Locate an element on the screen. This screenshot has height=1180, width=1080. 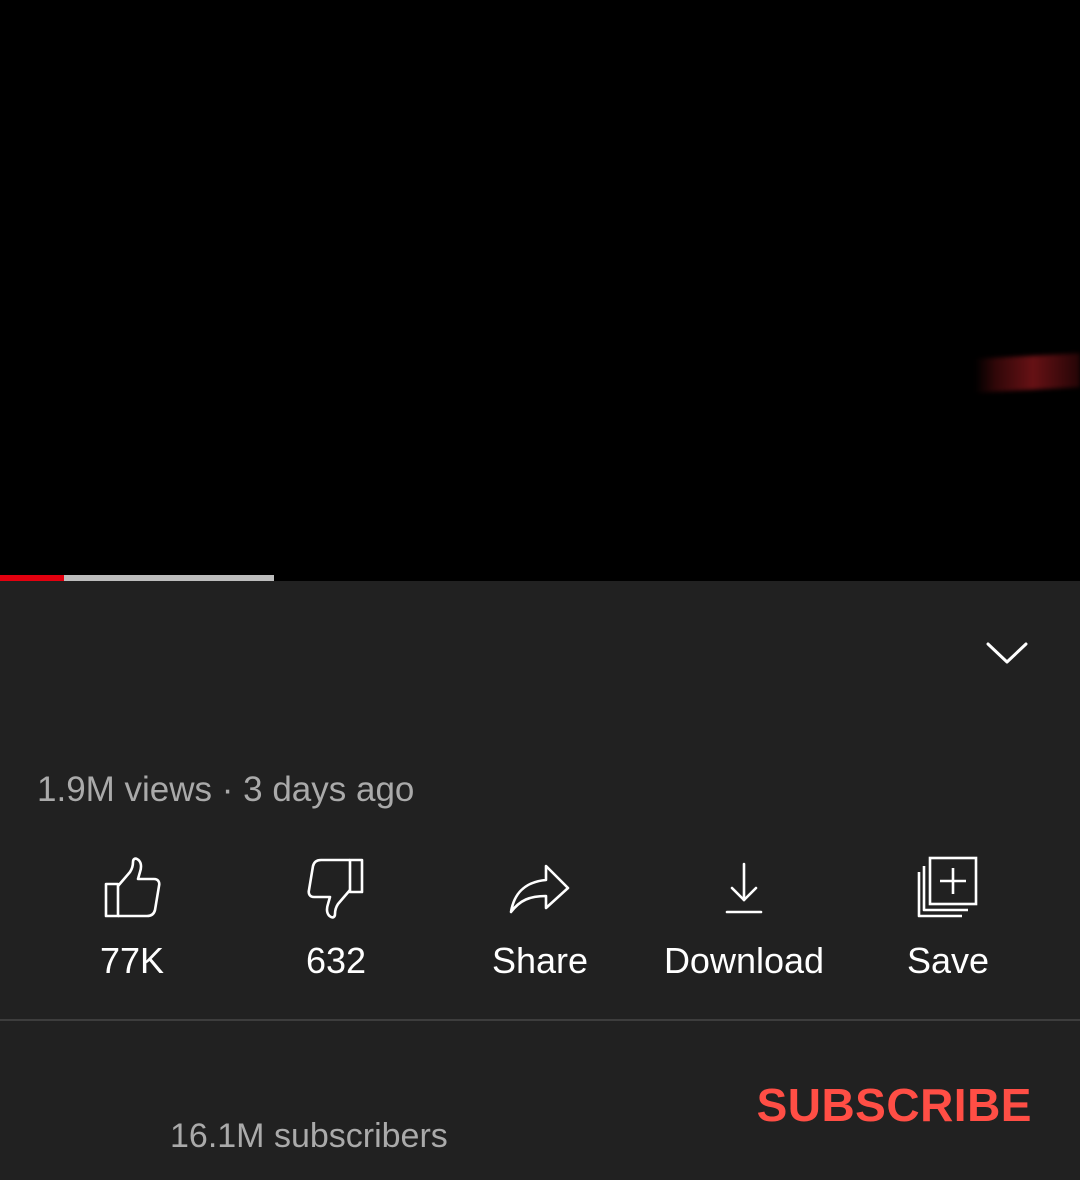
expand-description-button is located at coordinates (1007, 653).